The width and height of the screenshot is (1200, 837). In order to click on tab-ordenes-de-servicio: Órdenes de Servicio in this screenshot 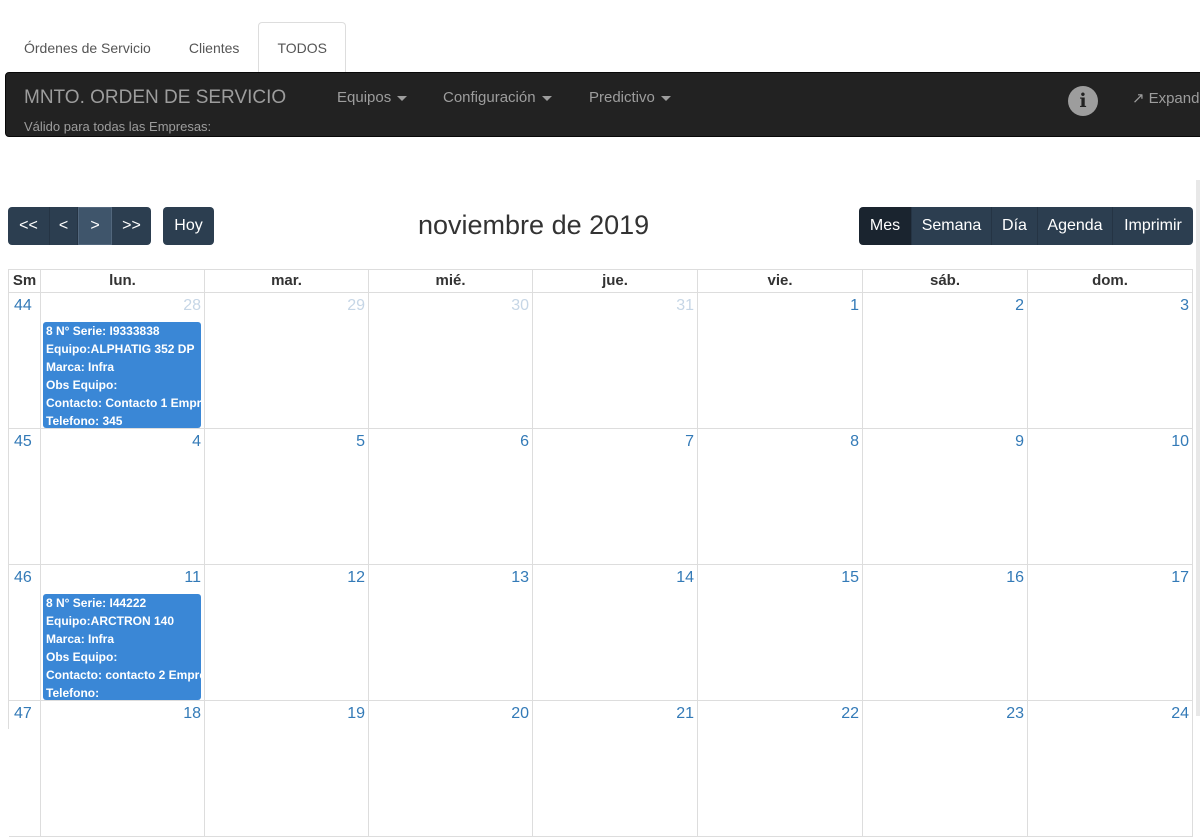, I will do `click(87, 47)`.